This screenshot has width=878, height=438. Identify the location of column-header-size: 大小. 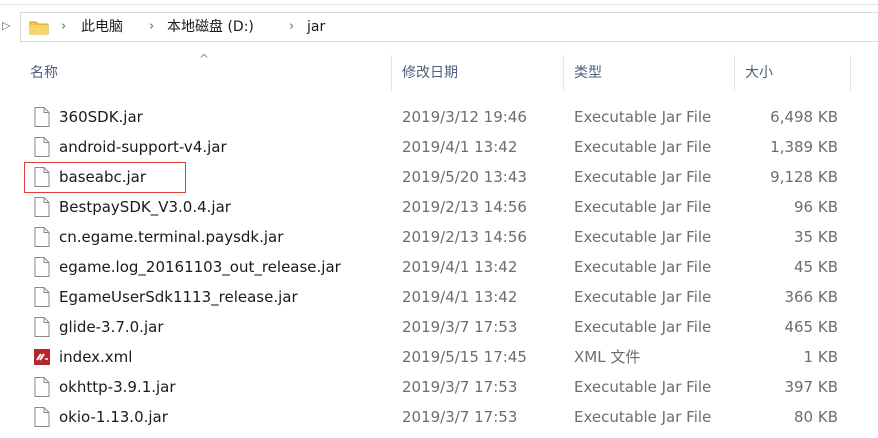
(759, 73).